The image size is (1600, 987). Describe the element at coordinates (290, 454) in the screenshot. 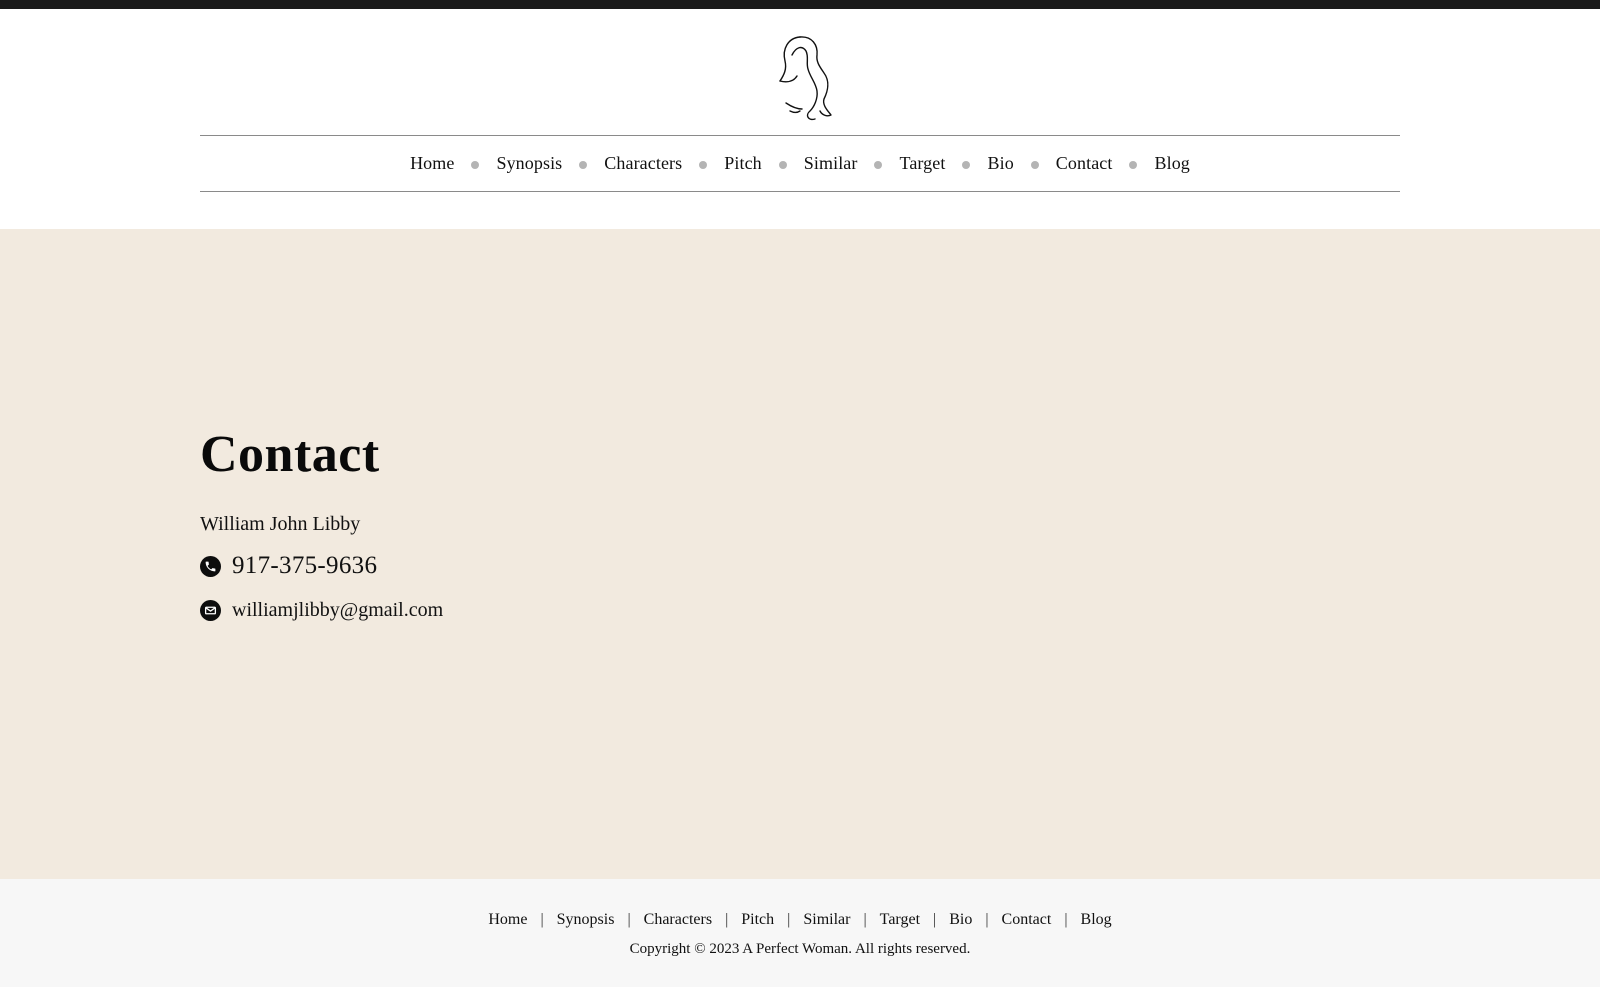

I see `page-title: Contact` at that location.